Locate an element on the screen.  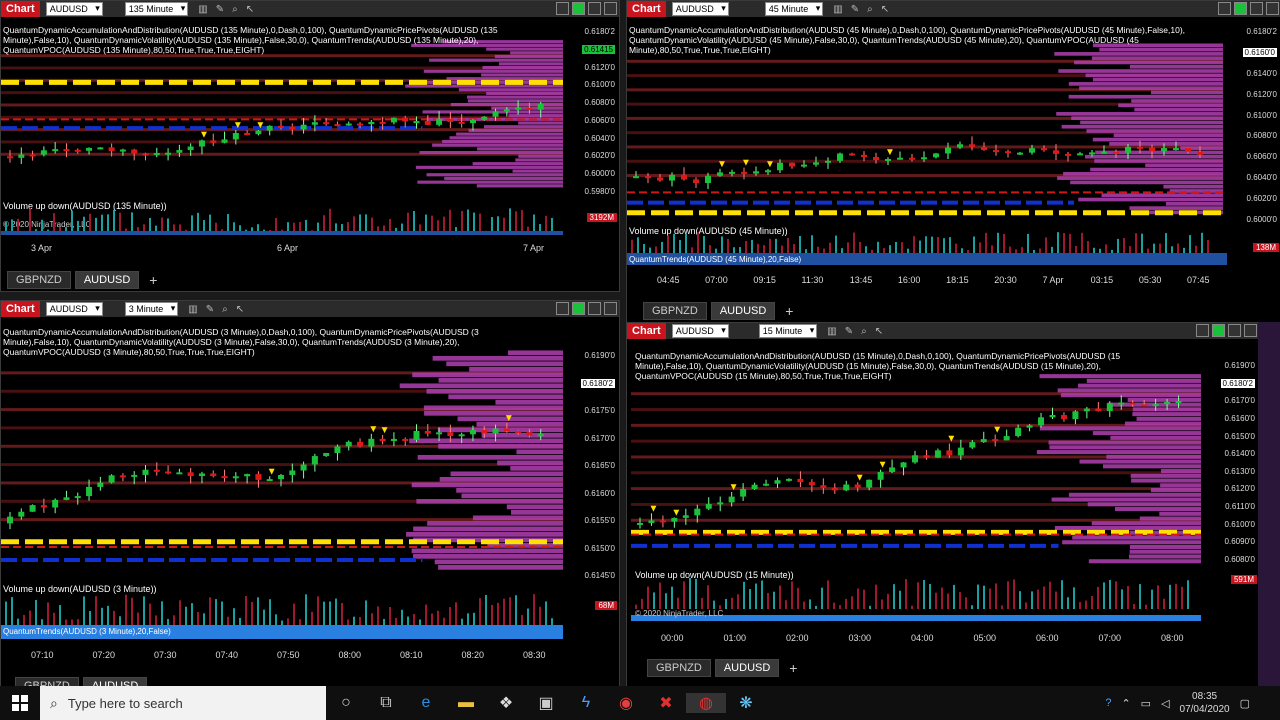
start-button is located at coordinates (20, 703).